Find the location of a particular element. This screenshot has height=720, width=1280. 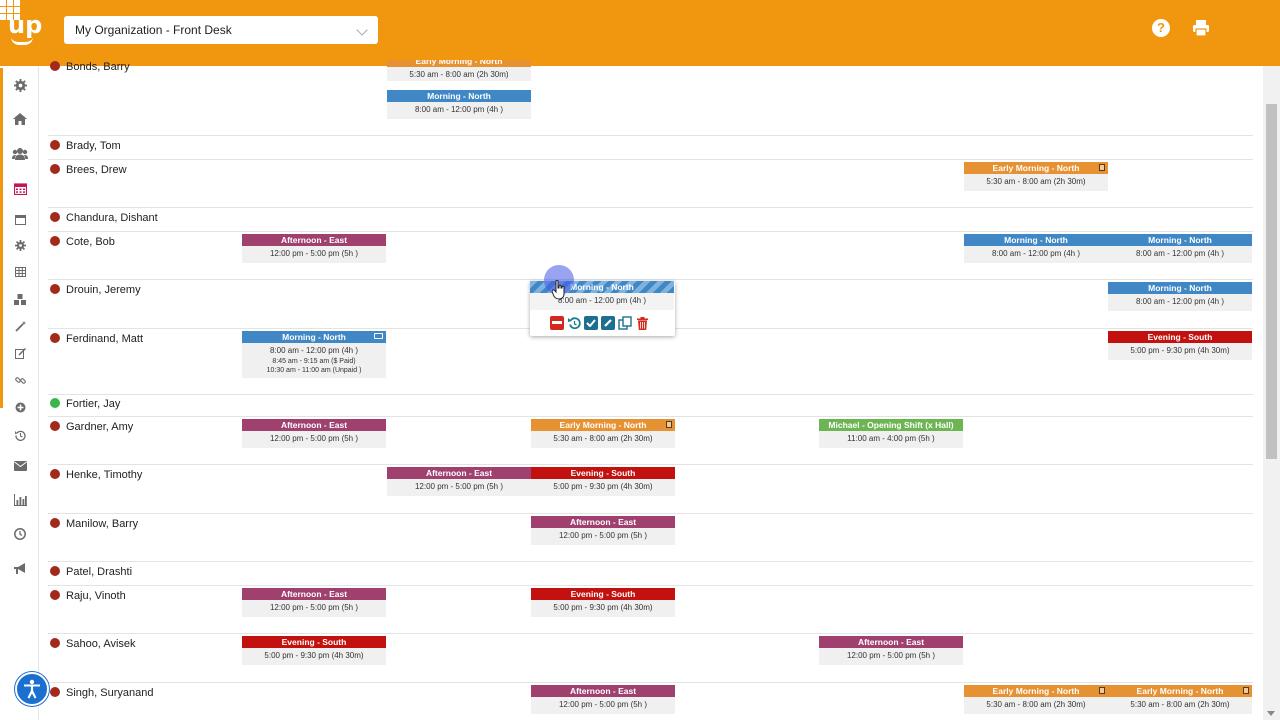

table-icon is located at coordinates (20, 272).